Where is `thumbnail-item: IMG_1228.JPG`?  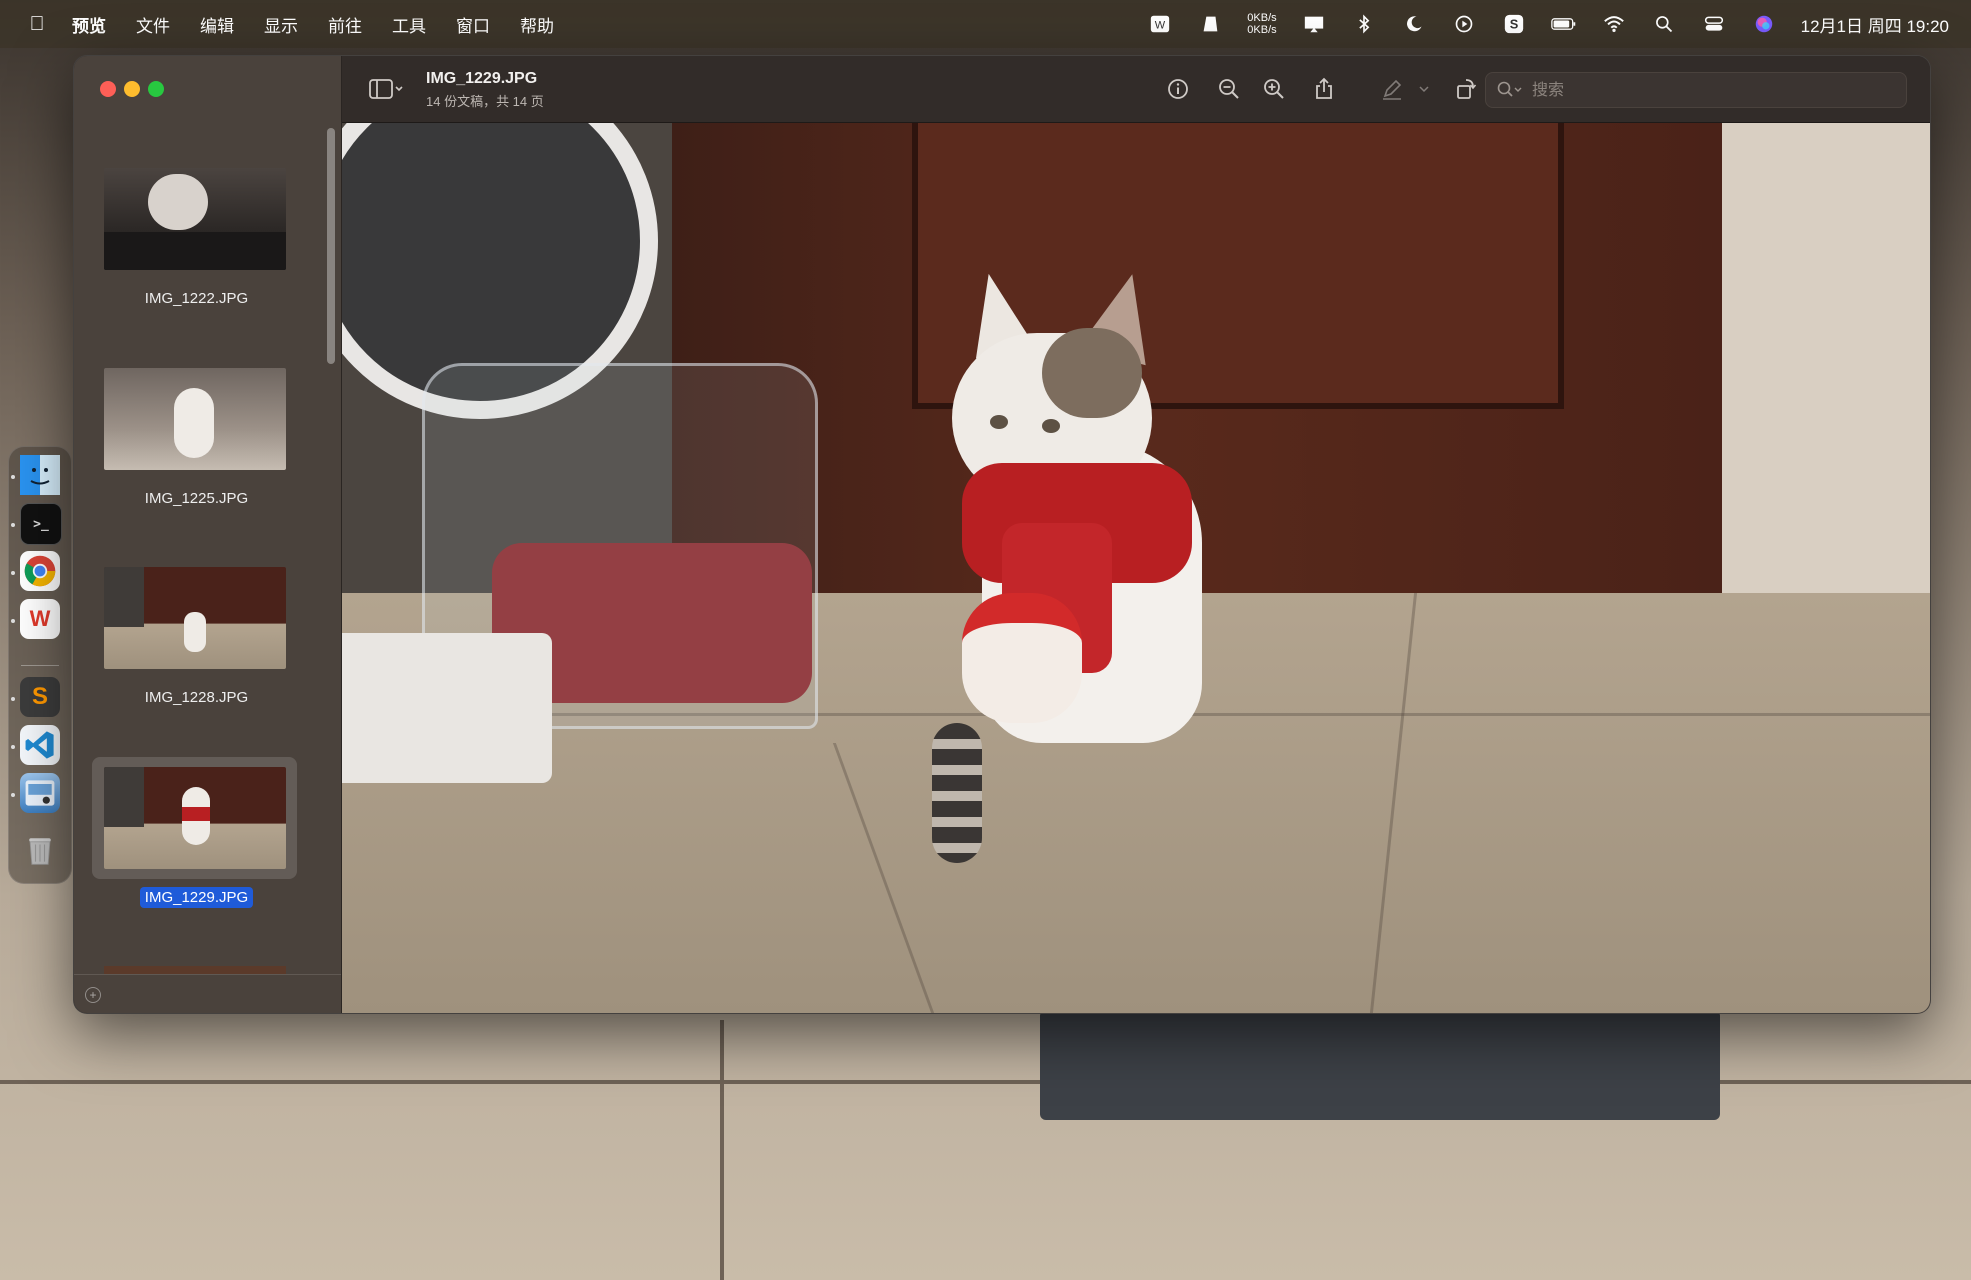 thumbnail-item: IMG_1228.JPG is located at coordinates (196, 667).